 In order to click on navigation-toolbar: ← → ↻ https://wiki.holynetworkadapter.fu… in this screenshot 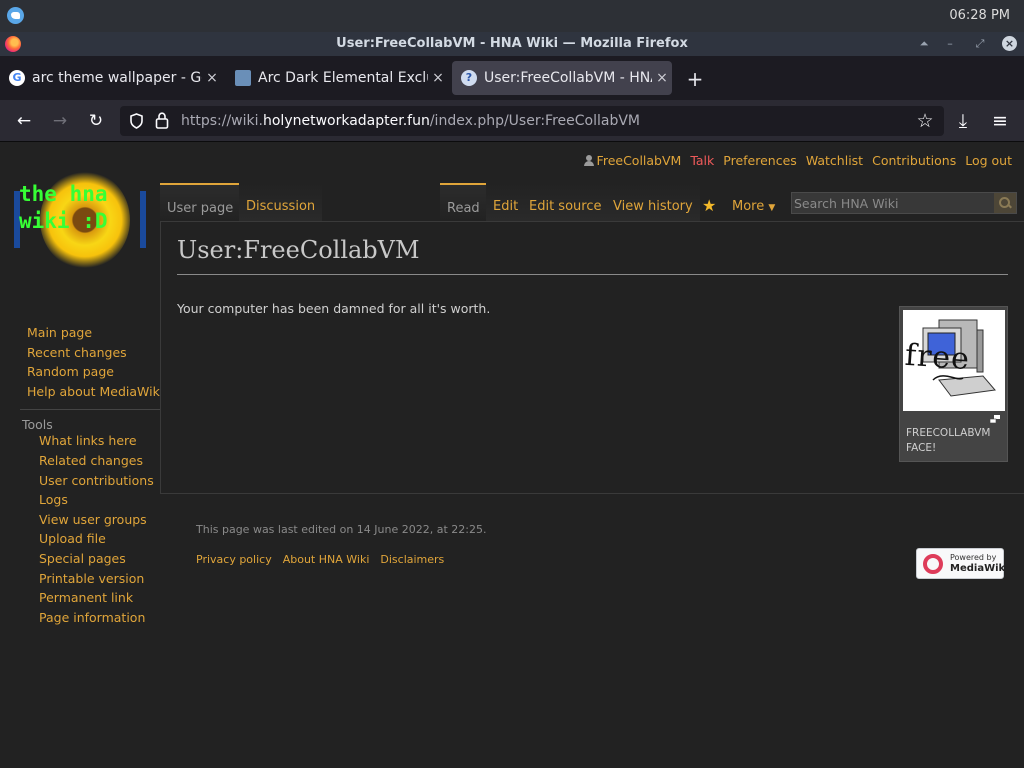, I will do `click(512, 121)`.